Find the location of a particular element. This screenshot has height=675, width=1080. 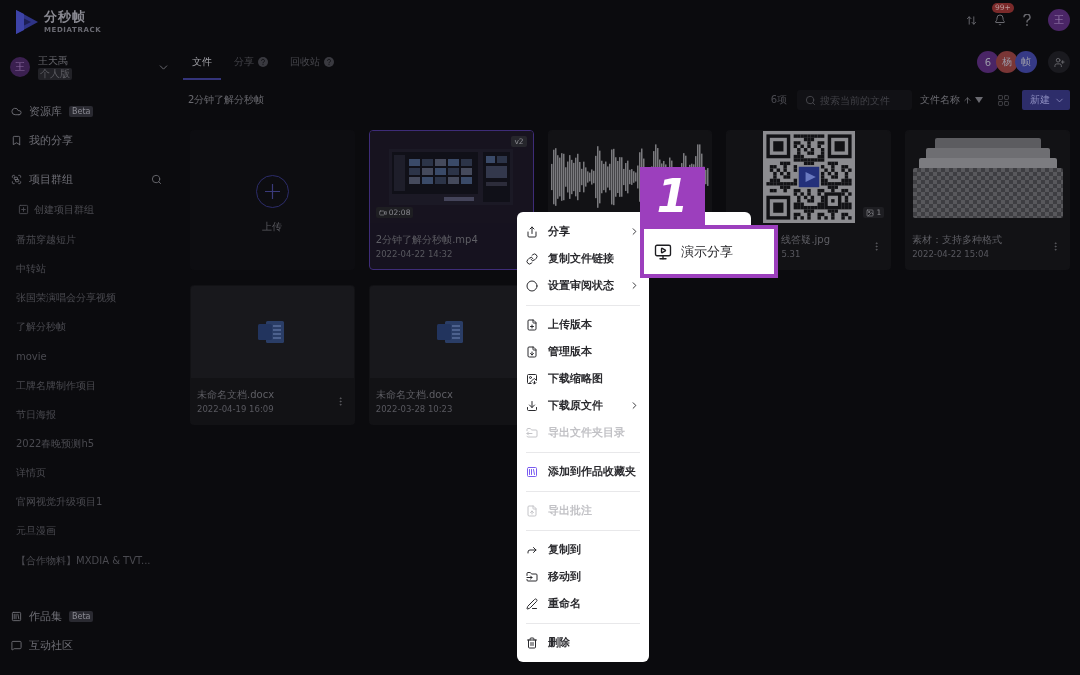

logo-name: 分秒帧 is located at coordinates (65, 17).